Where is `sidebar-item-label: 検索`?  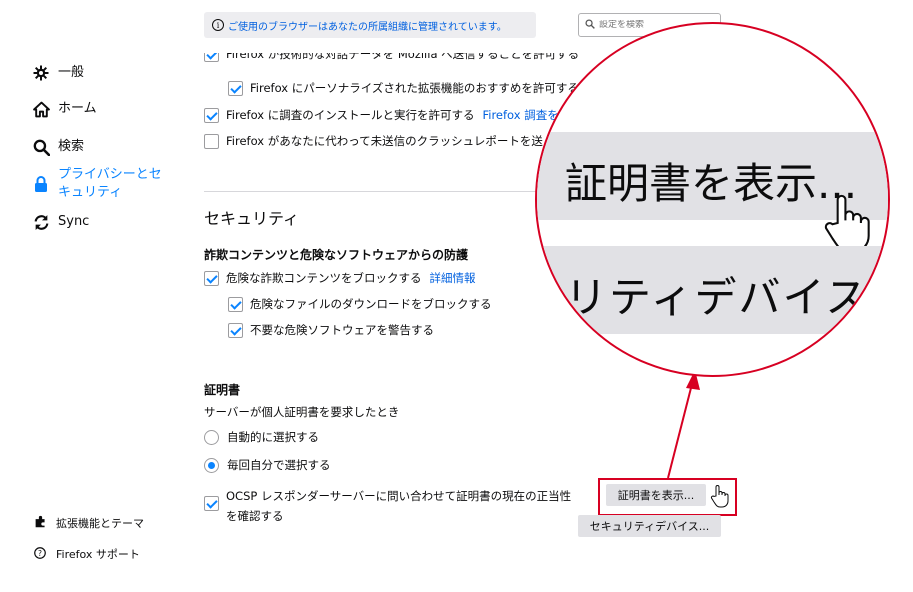
sidebar-item-label: 検索 is located at coordinates (71, 146).